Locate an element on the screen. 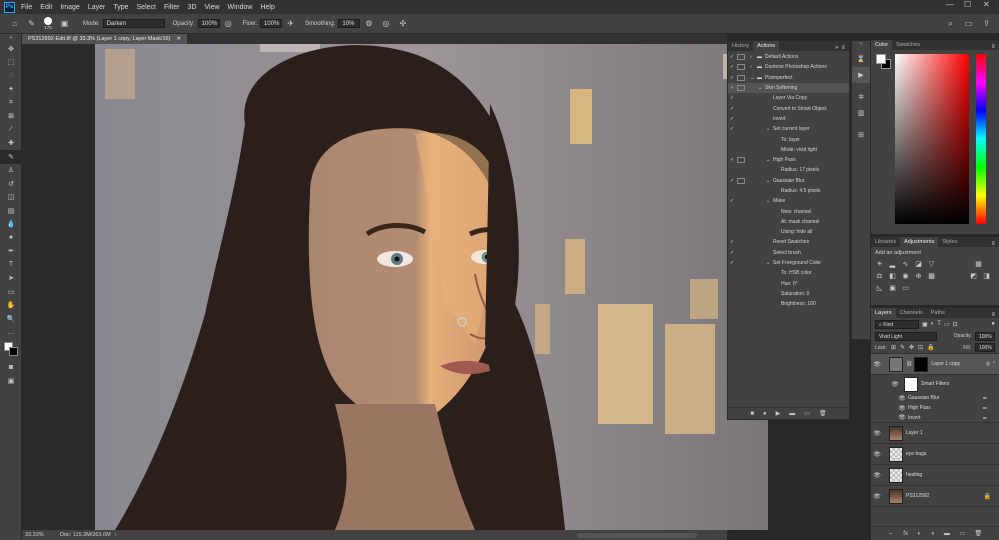  action-row: ✓ ⌄ Set current layer is located at coordinates (788, 129).